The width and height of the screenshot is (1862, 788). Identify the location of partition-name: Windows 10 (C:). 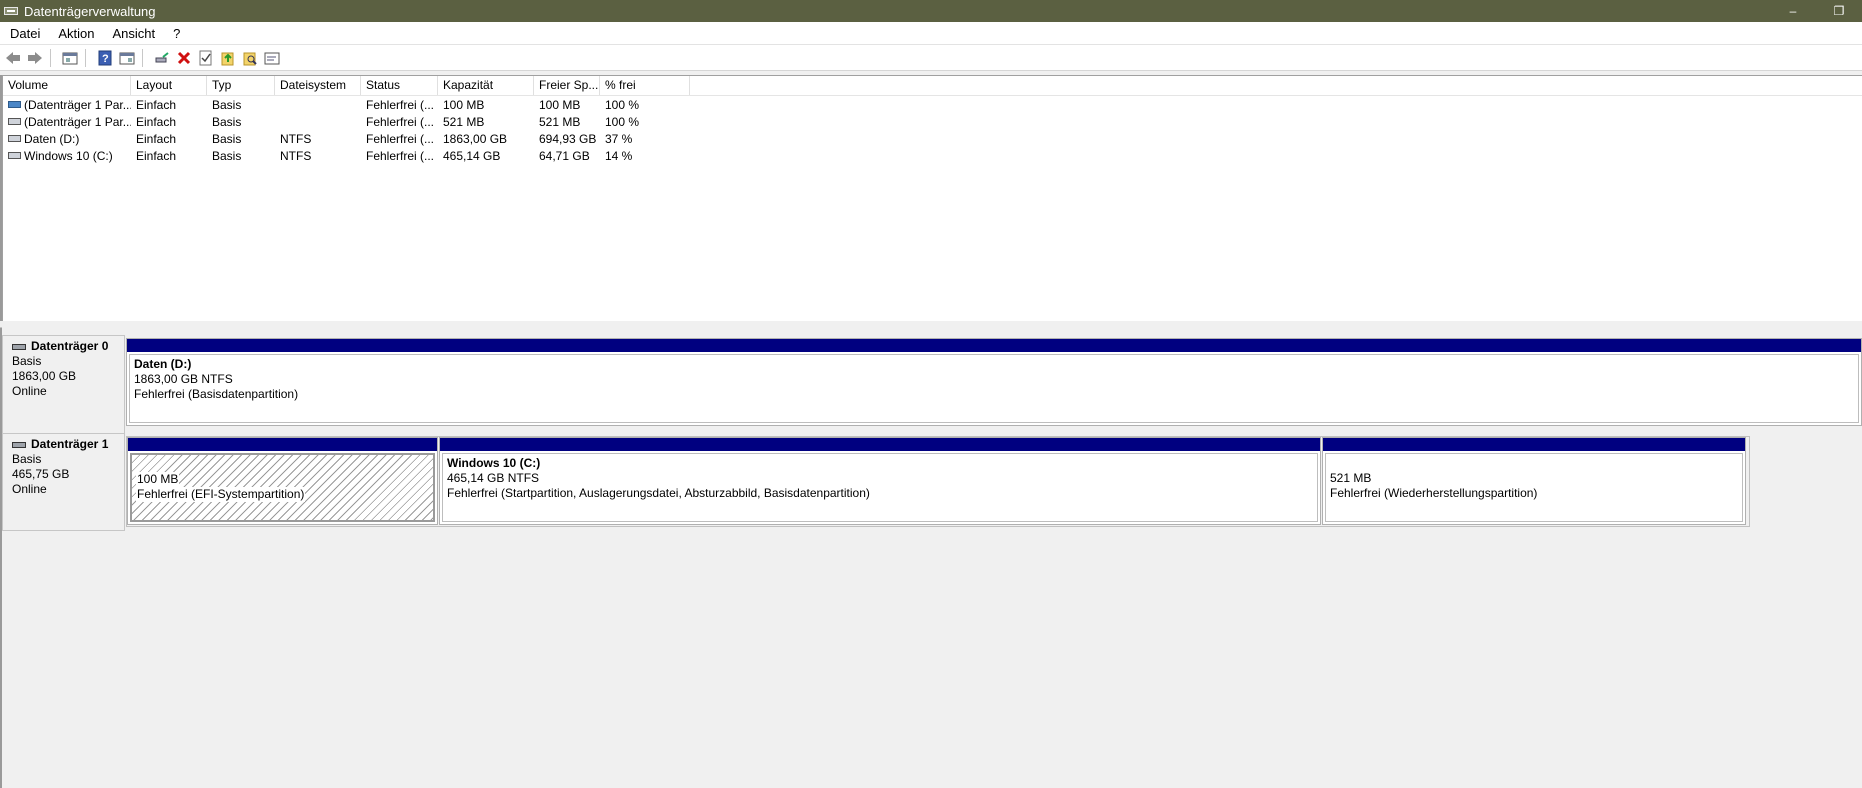
(494, 463).